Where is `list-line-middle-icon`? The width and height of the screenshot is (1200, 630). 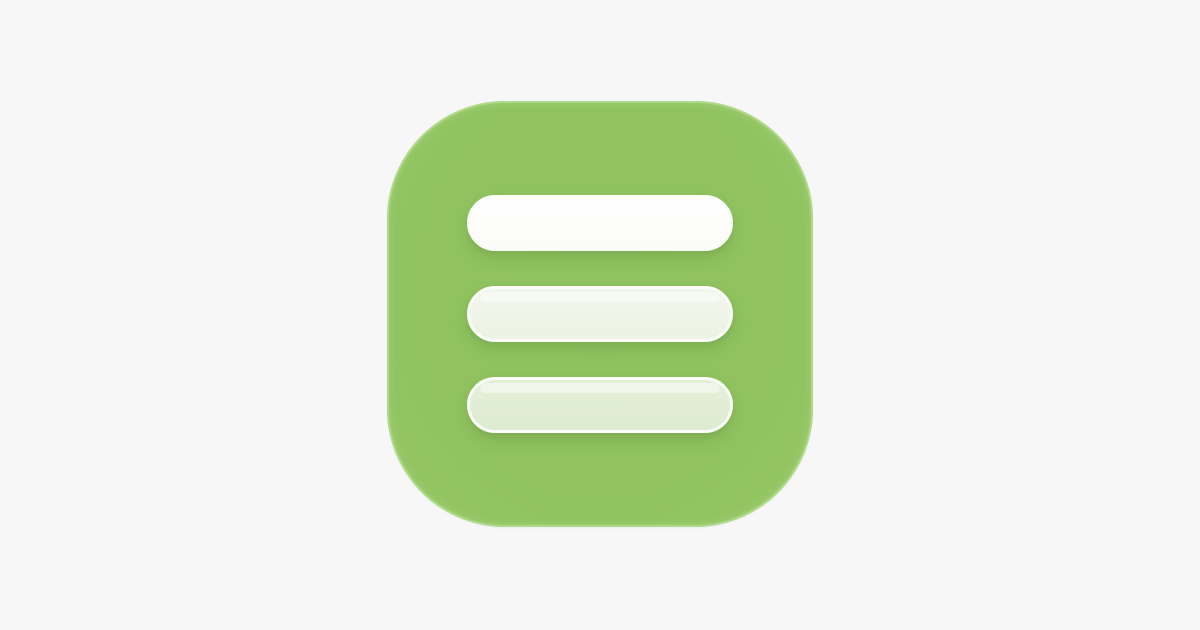
list-line-middle-icon is located at coordinates (600, 314).